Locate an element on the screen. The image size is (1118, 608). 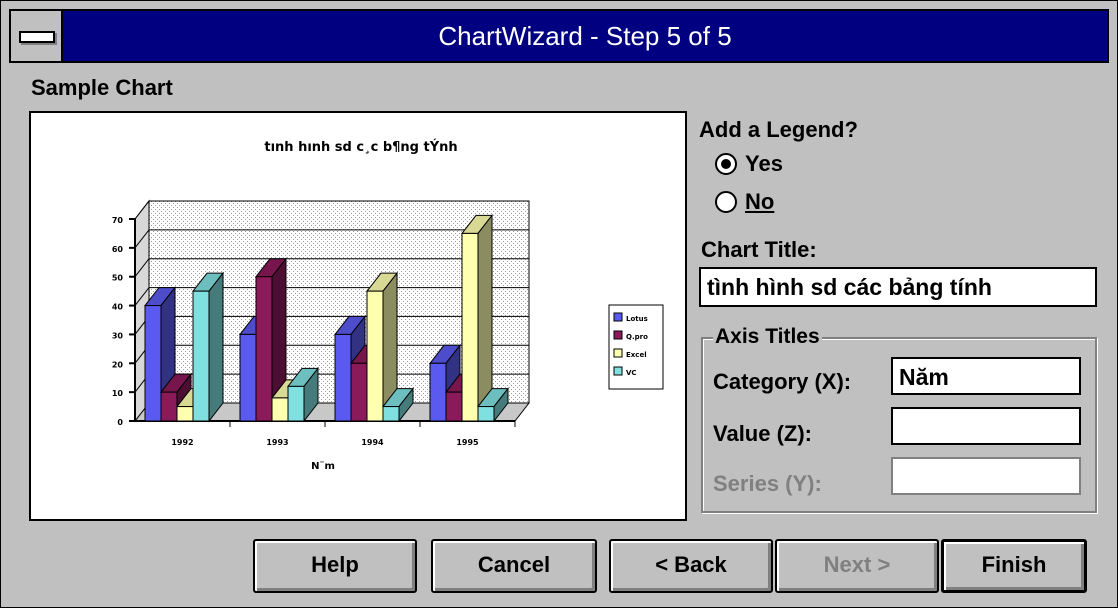
category-x-label: Category (X): is located at coordinates (782, 381).